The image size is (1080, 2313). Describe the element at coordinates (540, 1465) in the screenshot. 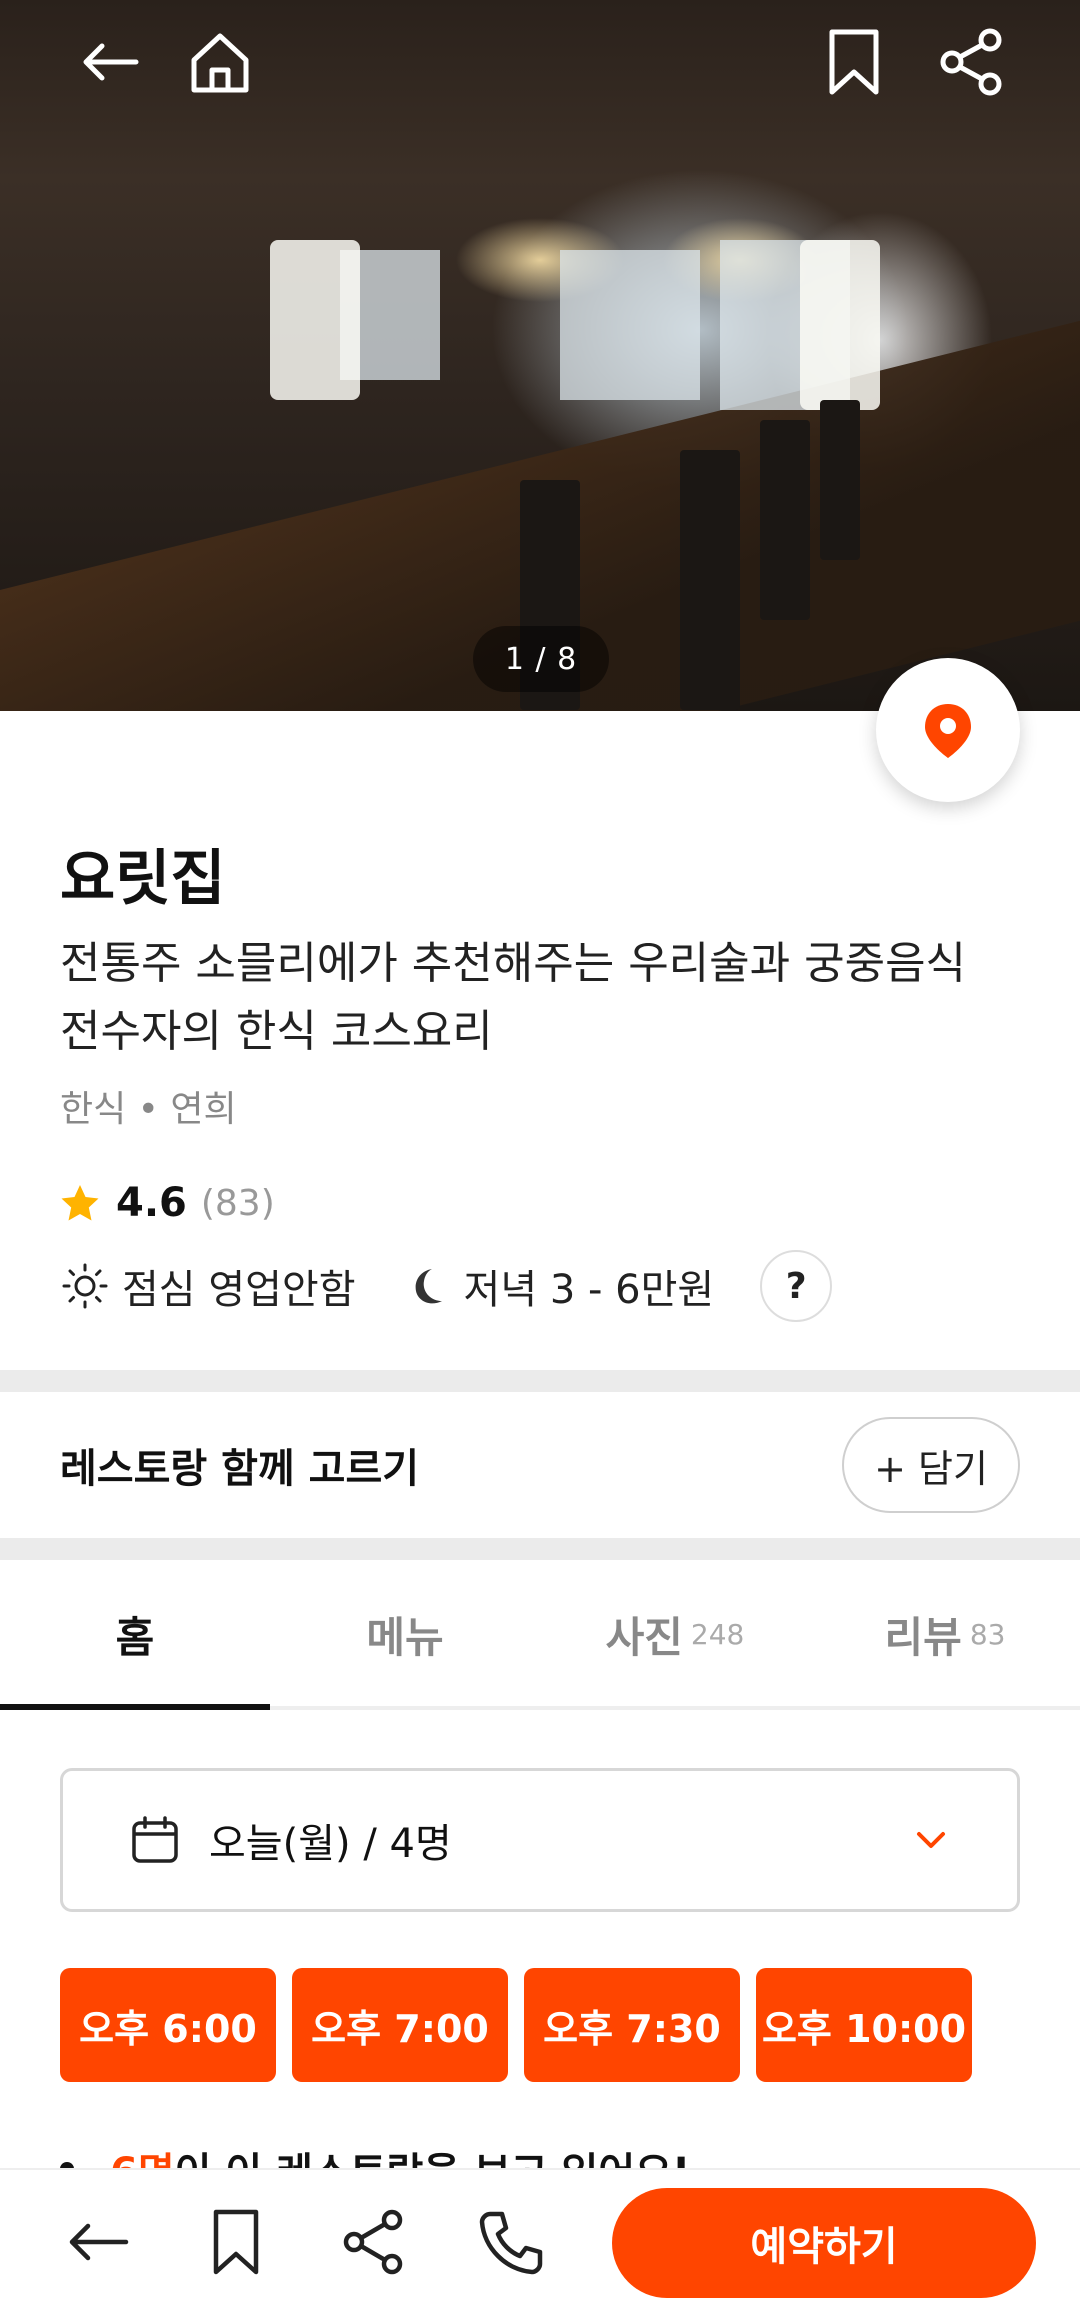

I see `compare-section: 레스토랑 함께 고르기 + 담기` at that location.